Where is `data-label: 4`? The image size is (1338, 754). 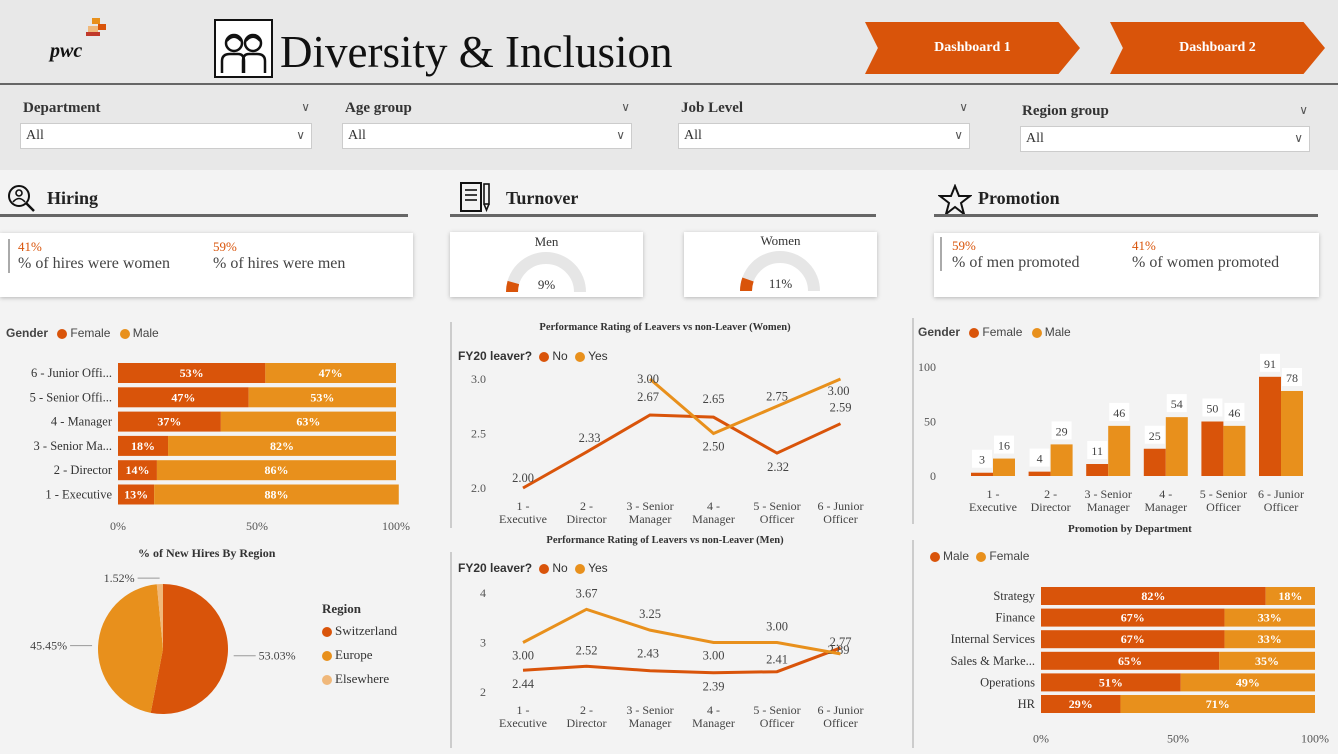 data-label: 4 is located at coordinates (1040, 459).